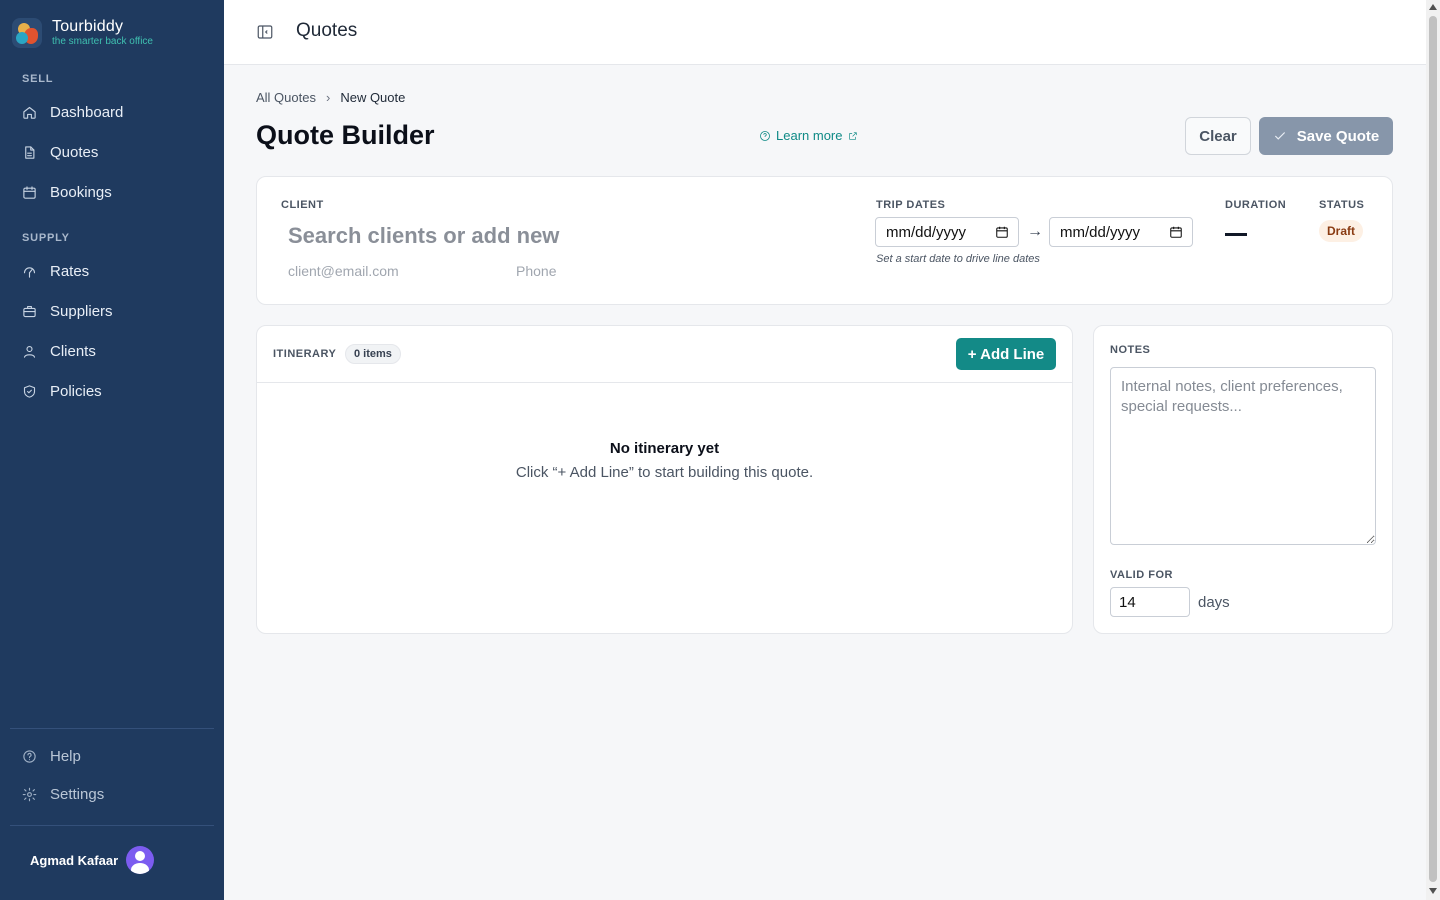 The image size is (1440, 900). Describe the element at coordinates (664, 382) in the screenshot. I see `itinerary-divider` at that location.